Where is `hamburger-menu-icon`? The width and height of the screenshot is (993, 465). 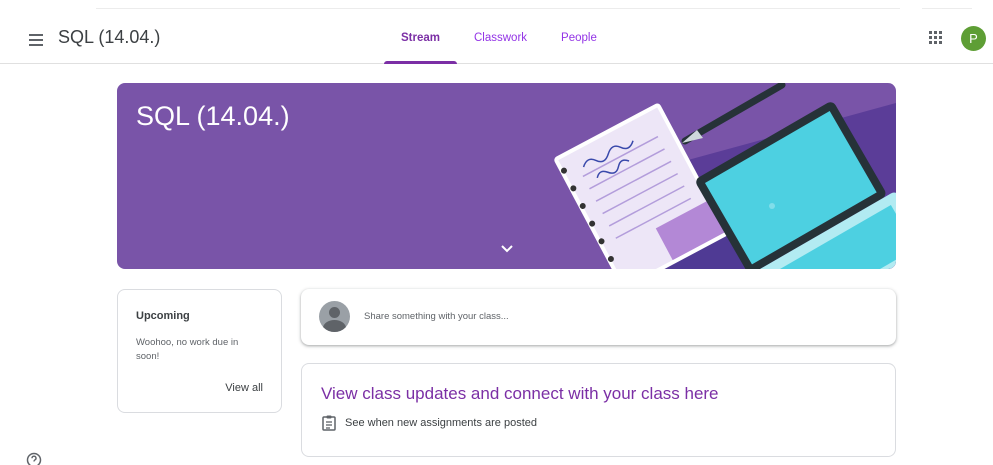
hamburger-menu-icon is located at coordinates (36, 35).